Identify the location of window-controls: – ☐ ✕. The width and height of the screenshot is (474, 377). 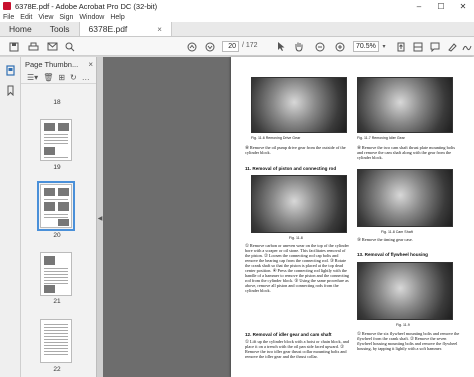
(441, 6).